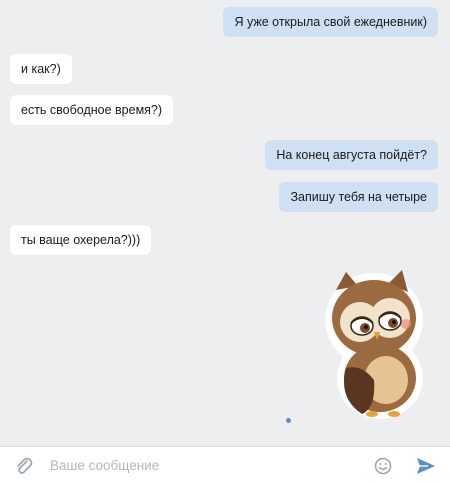 Image resolution: width=450 pixels, height=483 pixels. I want to click on message-outgoing: Я уже открыла свой ежедневник), so click(330, 22).